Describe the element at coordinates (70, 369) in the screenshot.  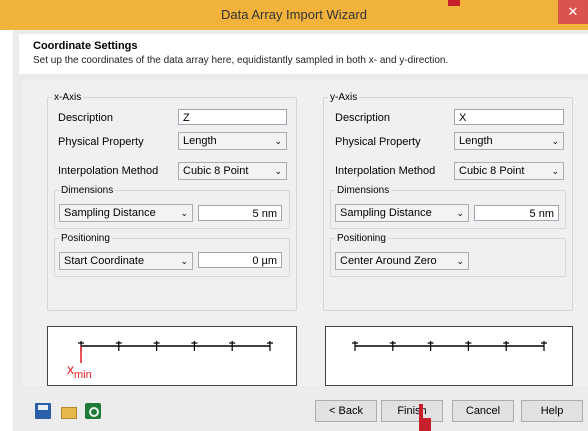
I see `x-min-symbol: x` at that location.